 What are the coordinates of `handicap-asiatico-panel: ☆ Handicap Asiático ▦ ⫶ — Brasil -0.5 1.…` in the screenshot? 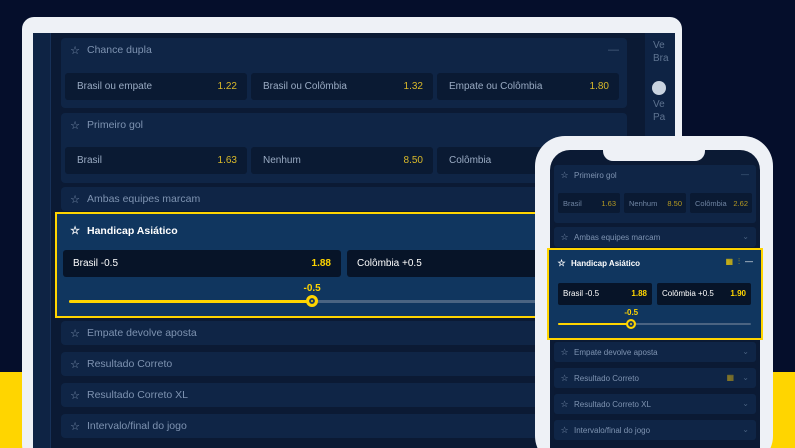 It's located at (655, 294).